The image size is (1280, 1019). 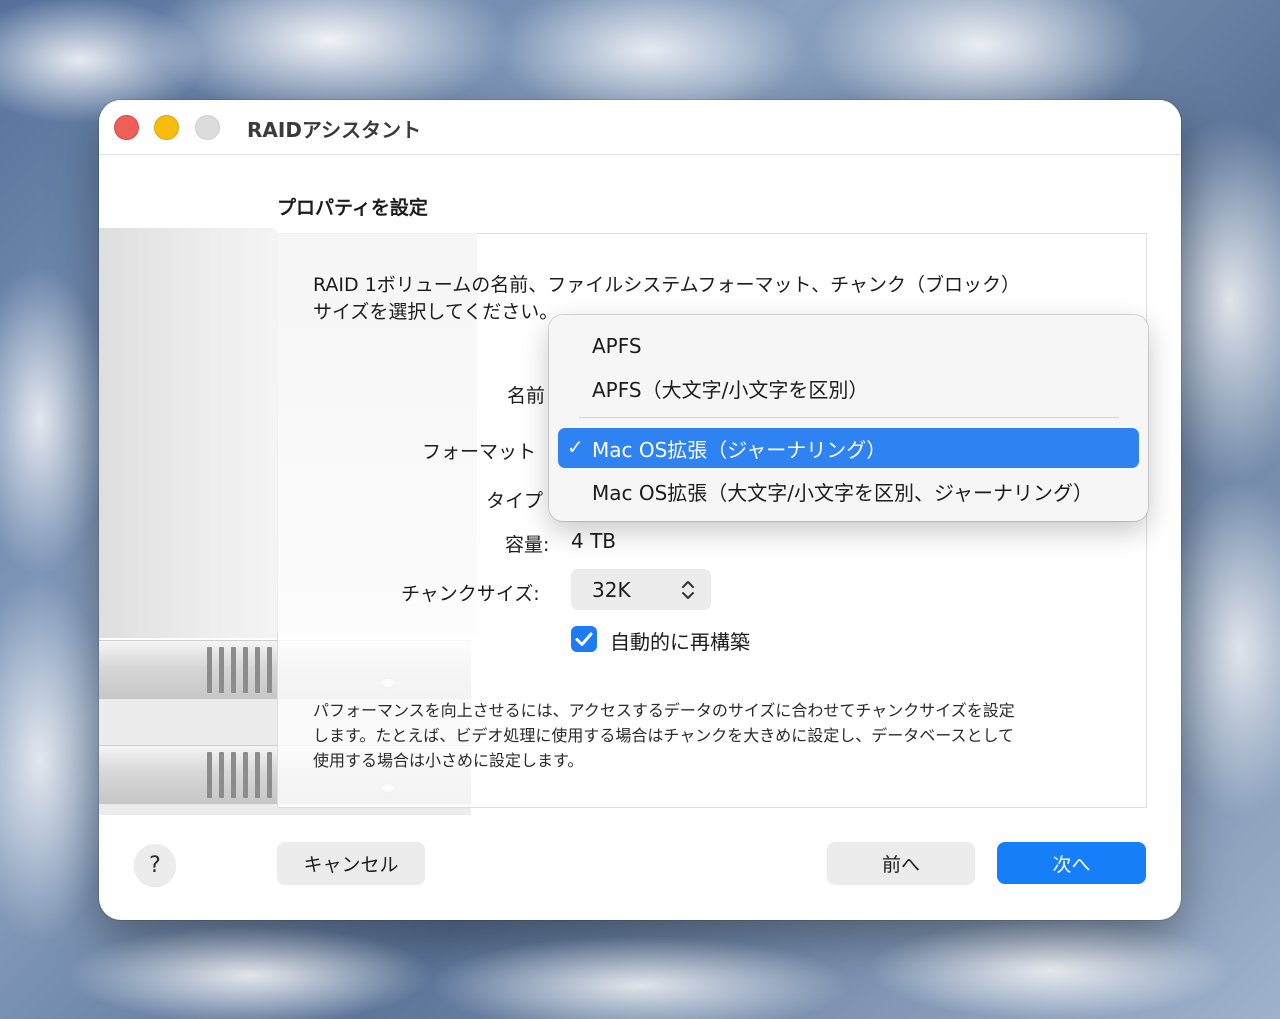 What do you see at coordinates (166, 127) in the screenshot?
I see `minimize-window-button` at bounding box center [166, 127].